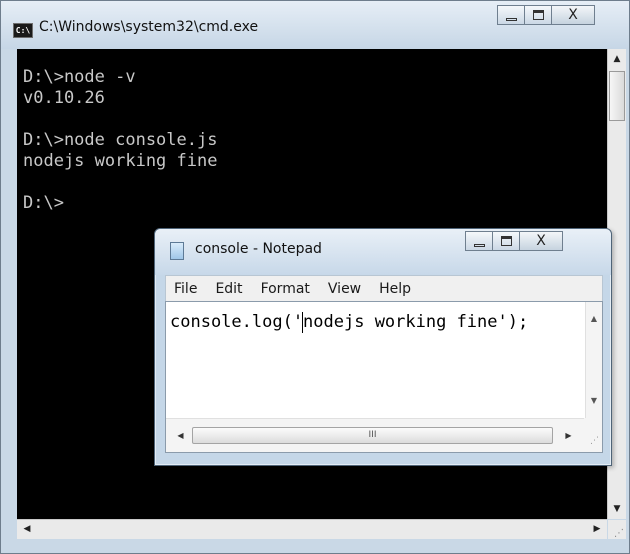  Describe the element at coordinates (149, 27) in the screenshot. I see `cmd-window-title: C:\Windows\system32\cmd.exe` at that location.